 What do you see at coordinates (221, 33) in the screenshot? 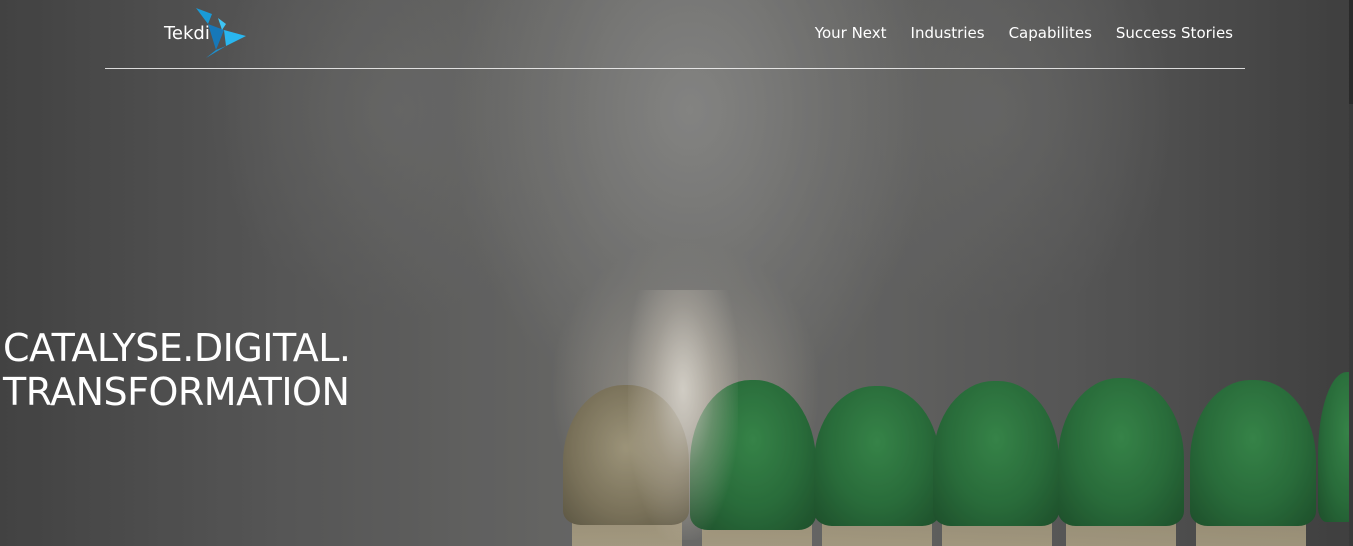
I see `tekdi-arrow-mark-icon` at bounding box center [221, 33].